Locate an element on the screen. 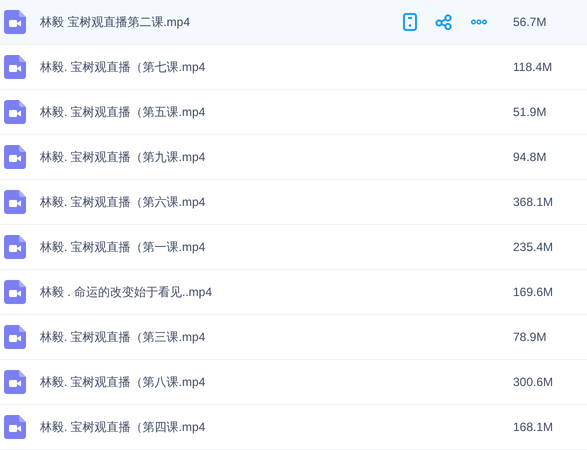 Image resolution: width=587 pixels, height=450 pixels. file-name: 林毅. 宝树观直播（第七课.mp4 is located at coordinates (123, 67).